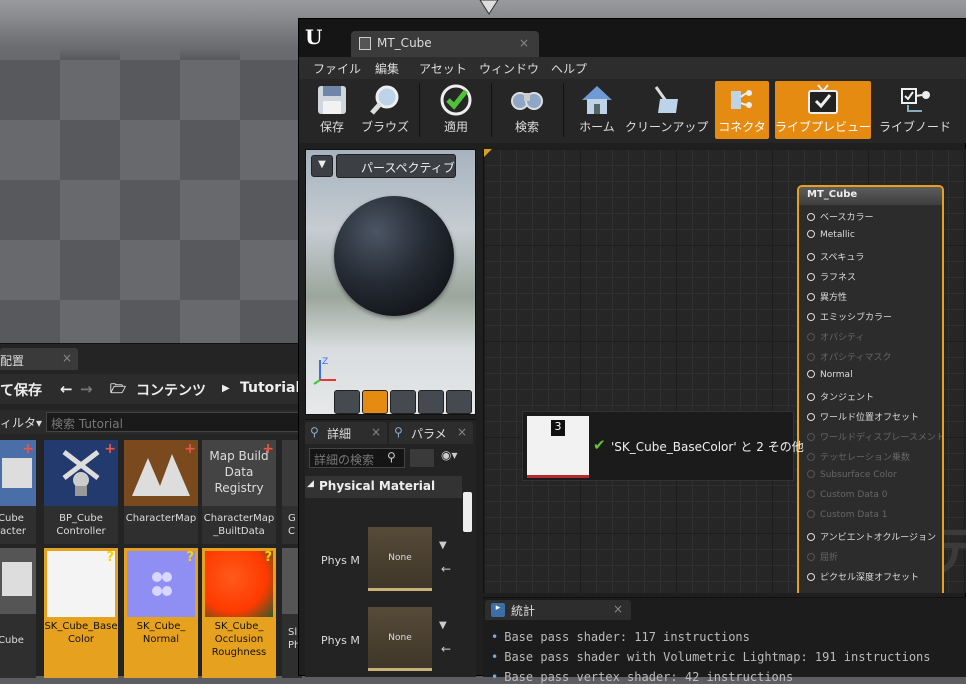 This screenshot has height=684, width=966. Describe the element at coordinates (863, 418) in the screenshot. I see `node-pin: ワールド位置オフセット` at that location.